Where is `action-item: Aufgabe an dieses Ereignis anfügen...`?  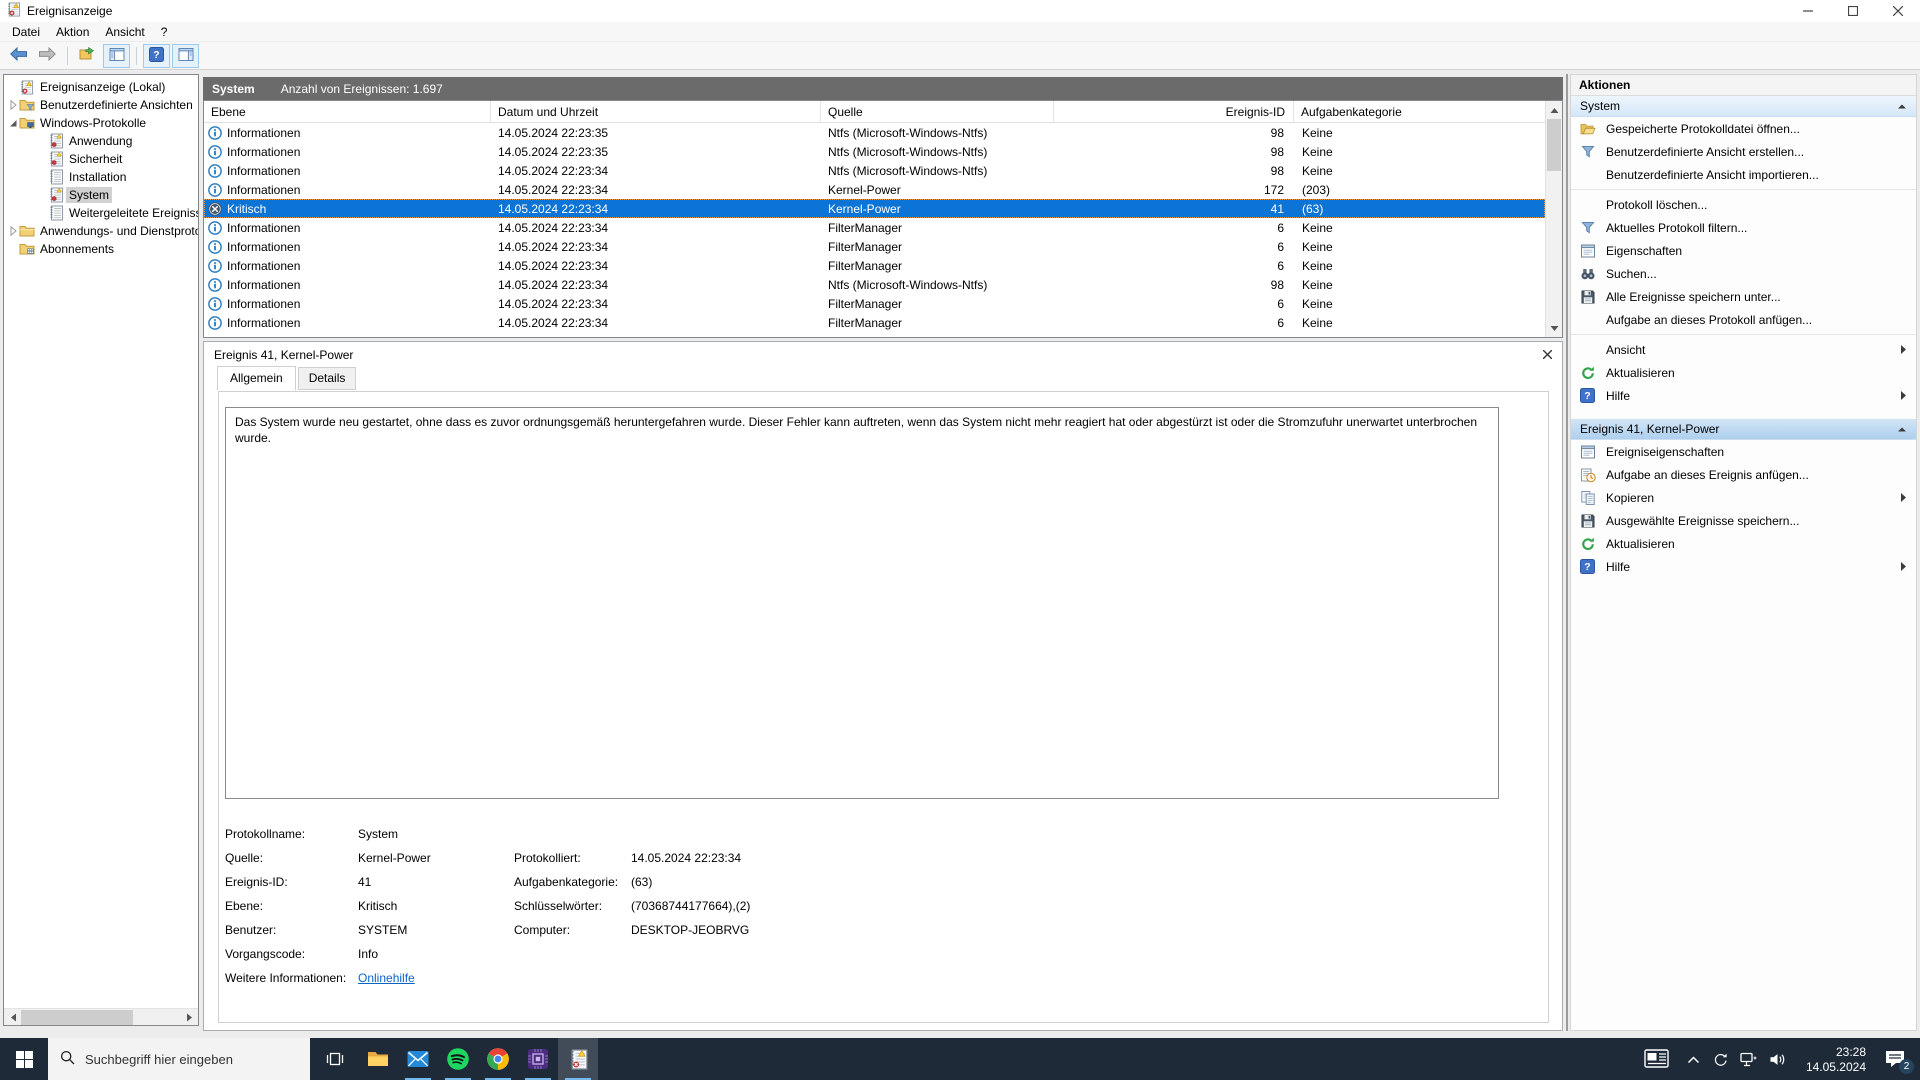
action-item: Aufgabe an dieses Ereignis anfügen... is located at coordinates (1743, 474).